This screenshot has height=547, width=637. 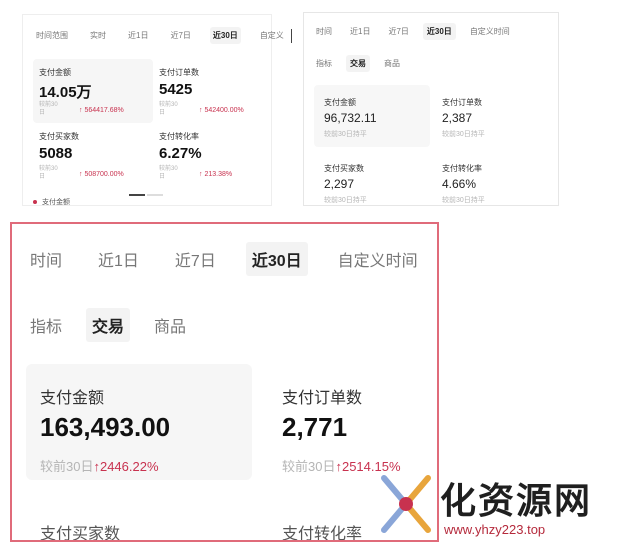 I want to click on metric-card-order-count: 支付订单数 2,771 较前30日↑2514.15%, so click(x=352, y=422).